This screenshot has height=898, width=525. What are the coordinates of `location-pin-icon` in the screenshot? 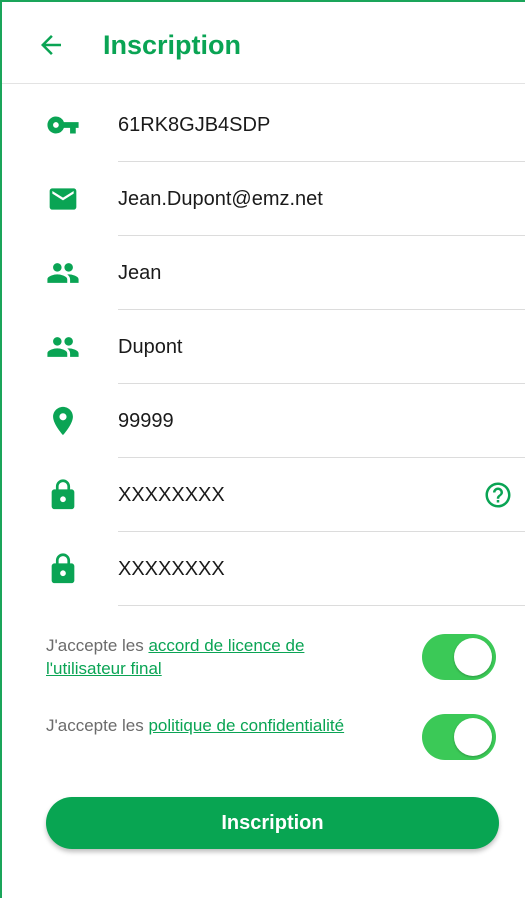 It's located at (63, 421).